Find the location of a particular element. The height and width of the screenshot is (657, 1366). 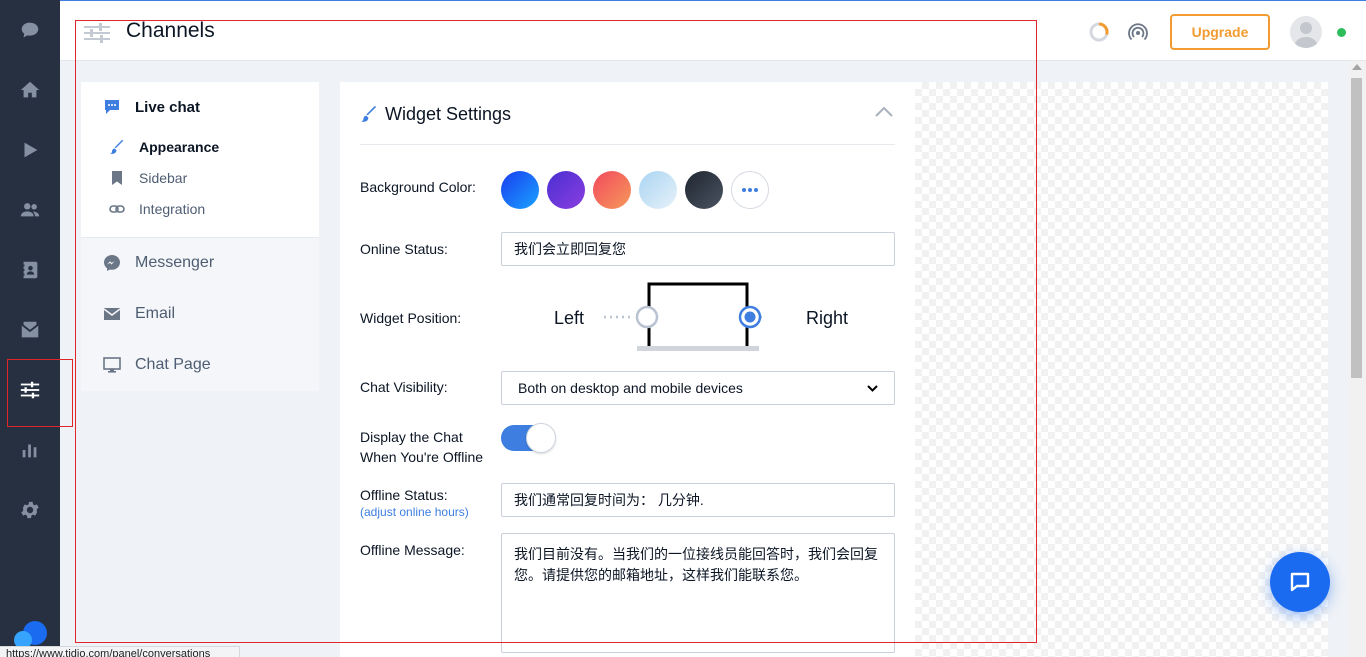

position-left-label: Left is located at coordinates (569, 318).